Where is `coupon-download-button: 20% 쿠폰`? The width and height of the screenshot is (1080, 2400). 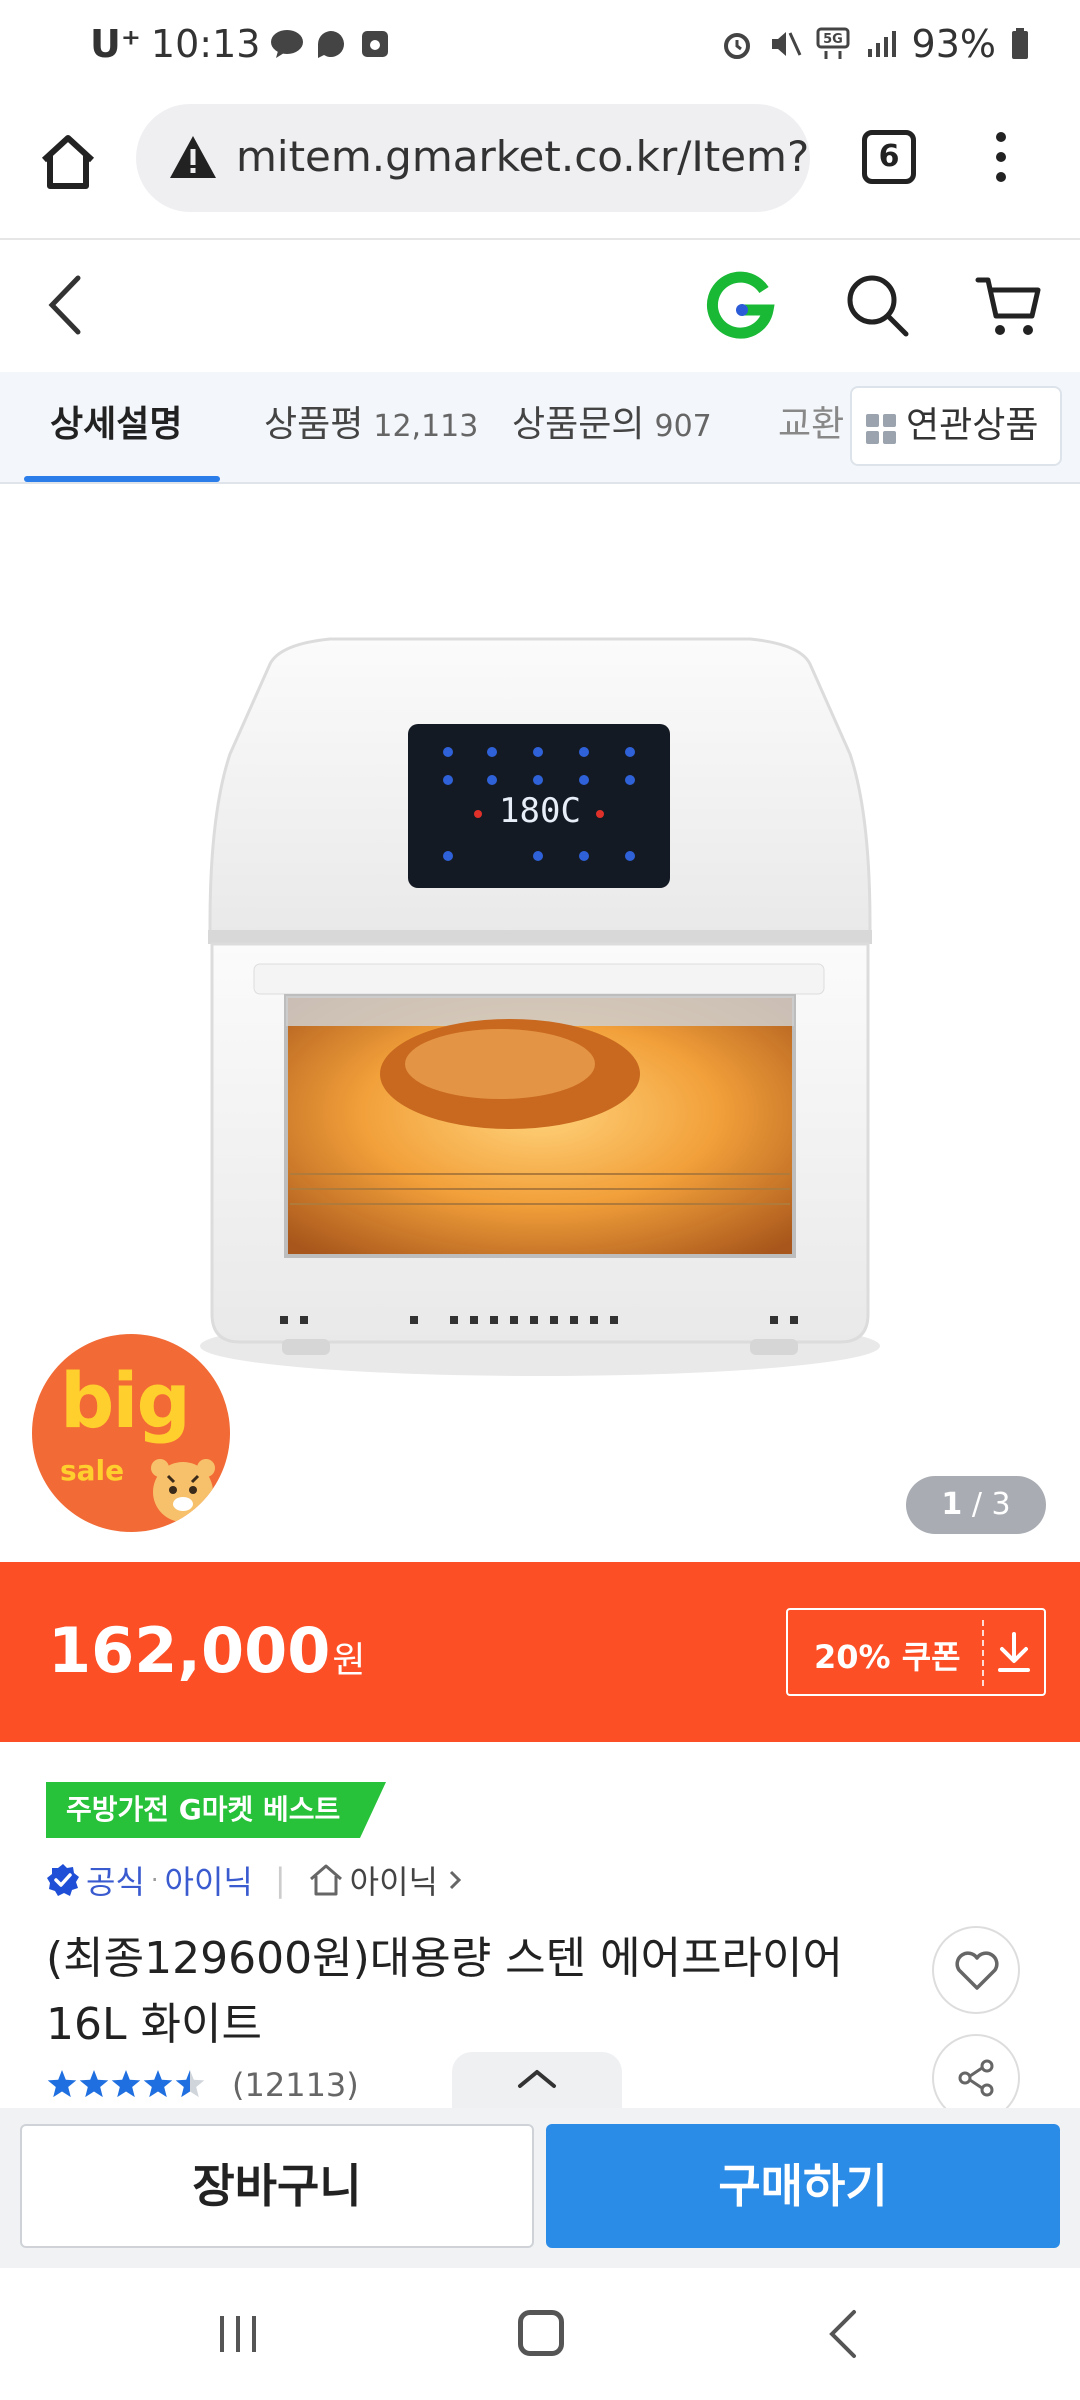
coupon-download-button: 20% 쿠폰 is located at coordinates (916, 1652).